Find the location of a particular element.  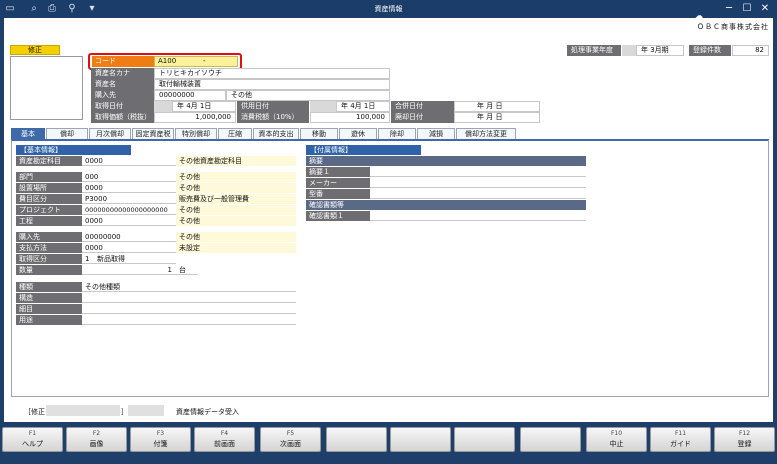

status-date-blank is located at coordinates (146, 410).